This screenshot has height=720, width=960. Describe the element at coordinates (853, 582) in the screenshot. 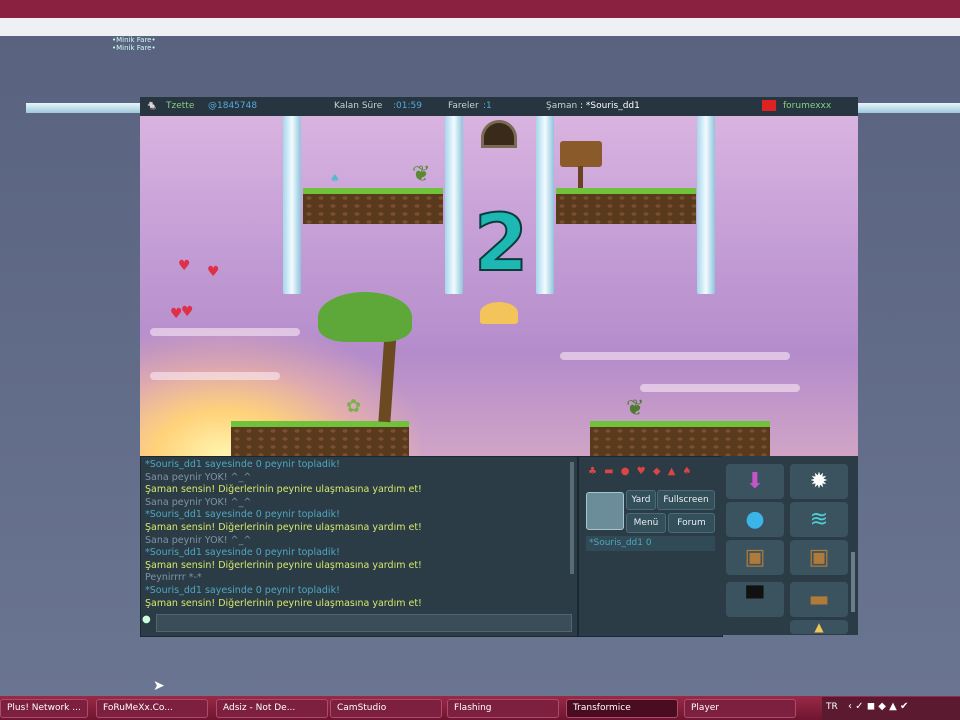

I see `tools-scrollbar` at that location.